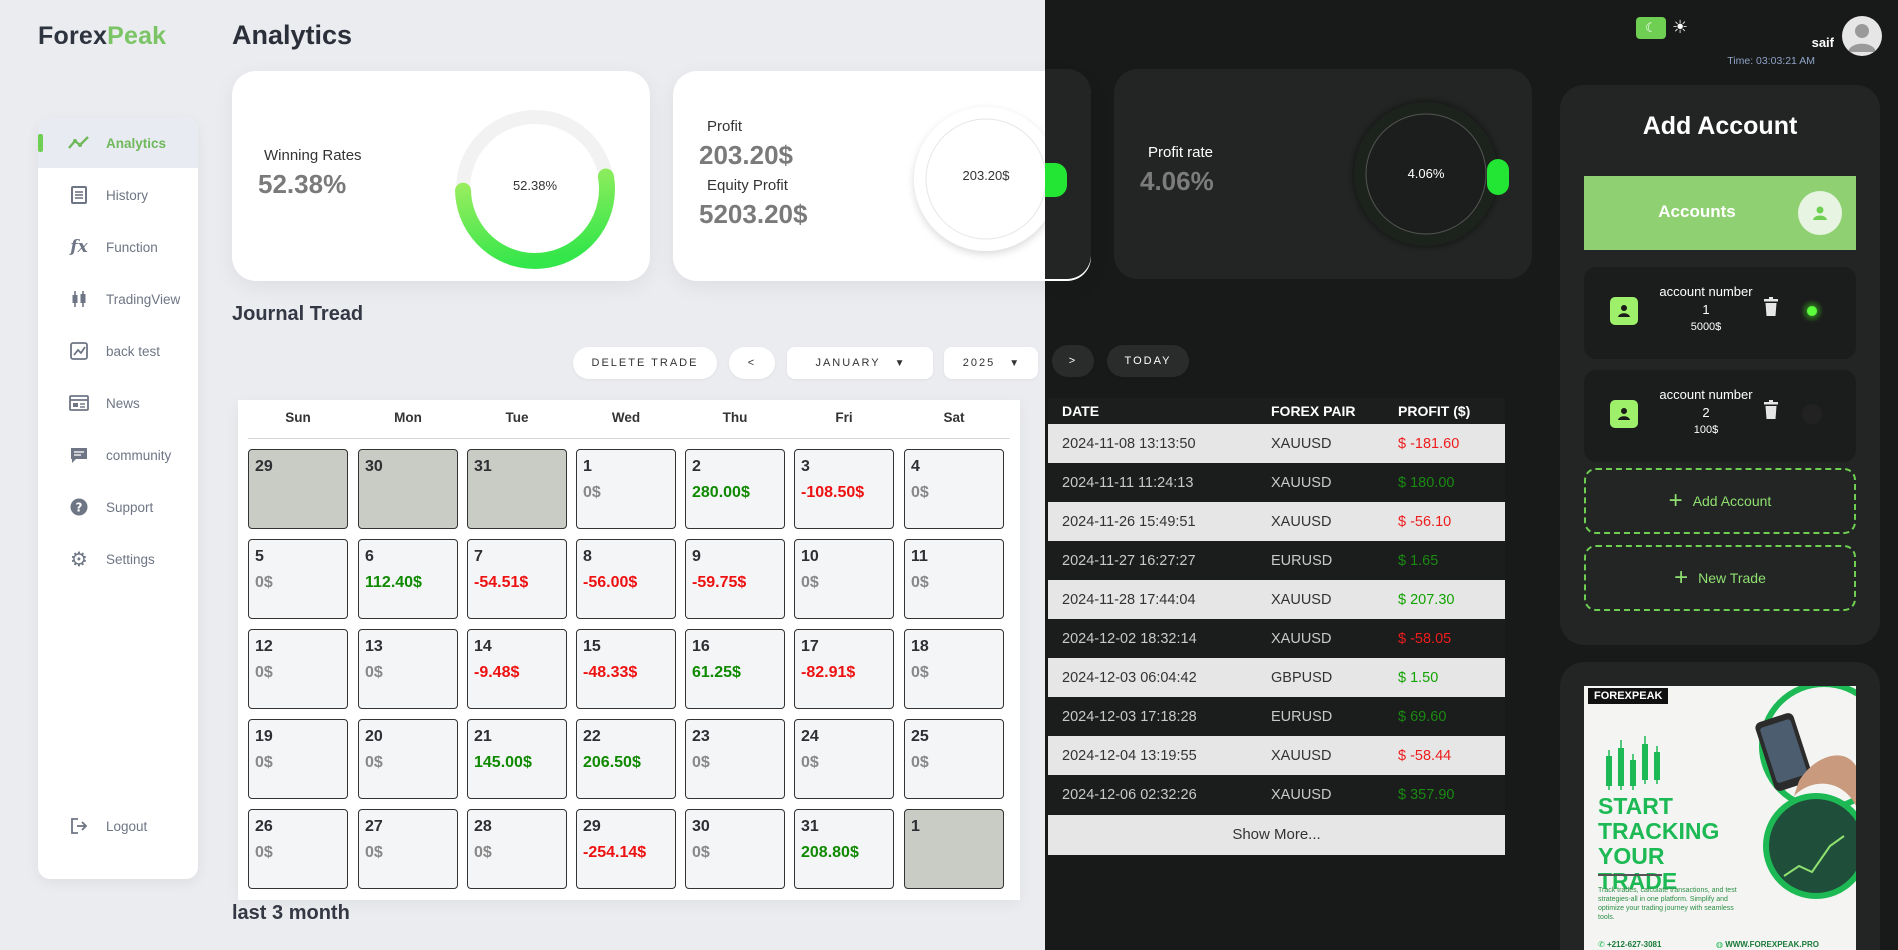 Image resolution: width=1898 pixels, height=950 pixels. I want to click on table-row: 2024-11-26 15:49:51 XAUUSD $ -56.10, so click(1276, 521).